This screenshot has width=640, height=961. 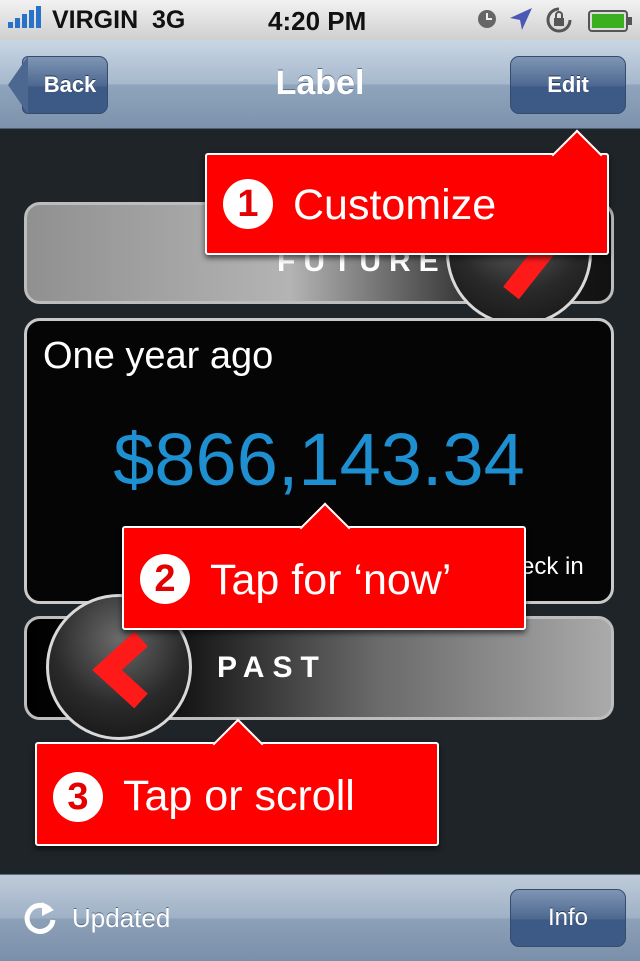 I want to click on past-label: PAST, so click(x=272, y=667).